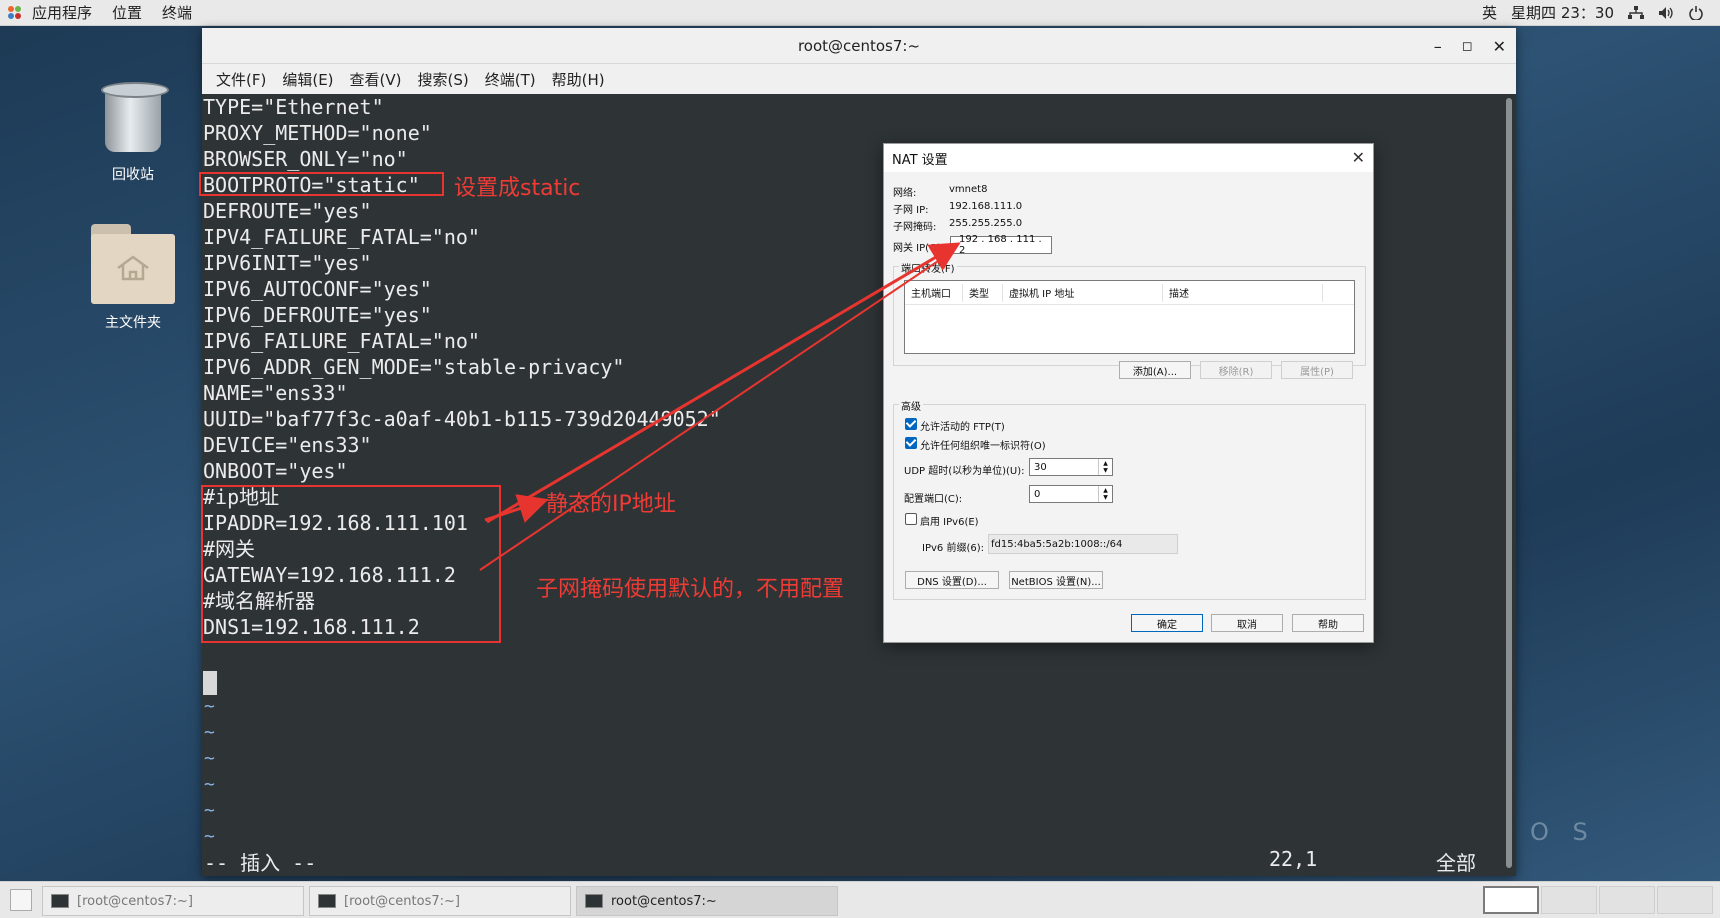 This screenshot has width=1720, height=918. Describe the element at coordinates (723, 383) in the screenshot. I see `ipaddr-to-gateway-arrow` at that location.